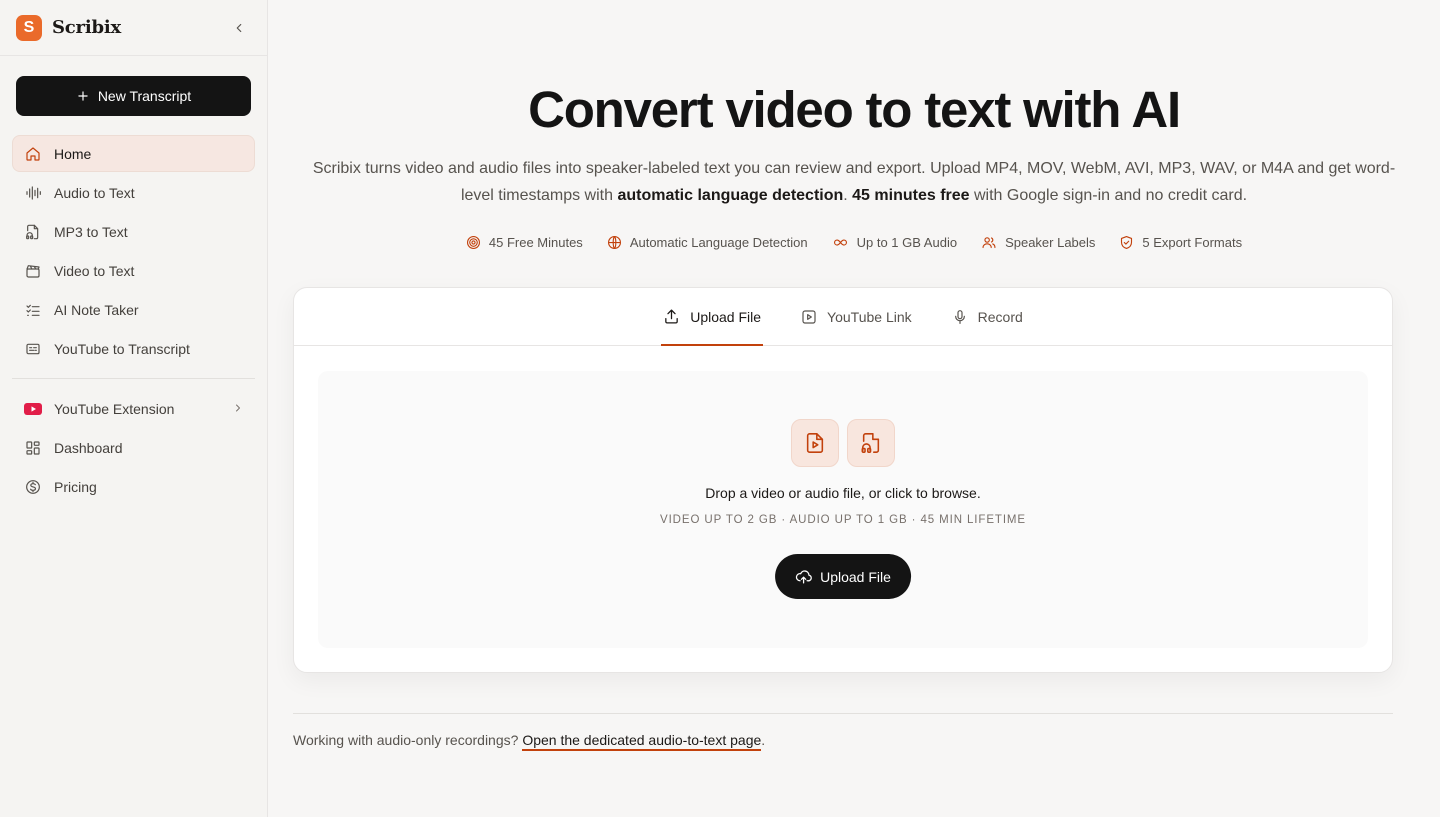 The width and height of the screenshot is (1440, 817). I want to click on sidebar-item-youtube-extension: YouTube Extension, so click(133, 408).